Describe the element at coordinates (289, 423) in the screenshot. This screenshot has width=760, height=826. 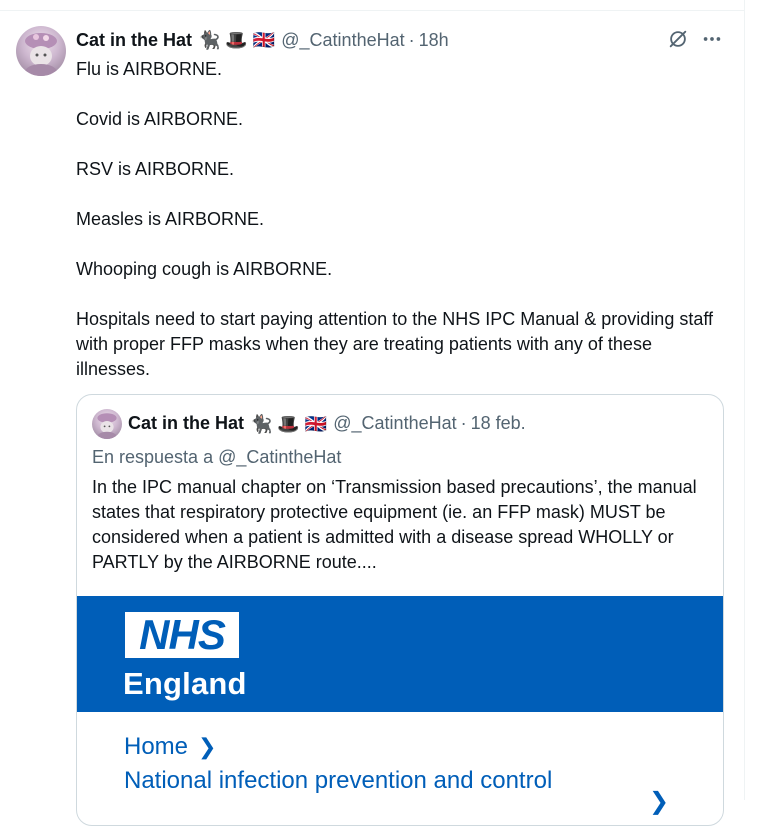
I see `quoted-author-emojis: 🐈‍⬛ 🎩 🇬🇧` at that location.